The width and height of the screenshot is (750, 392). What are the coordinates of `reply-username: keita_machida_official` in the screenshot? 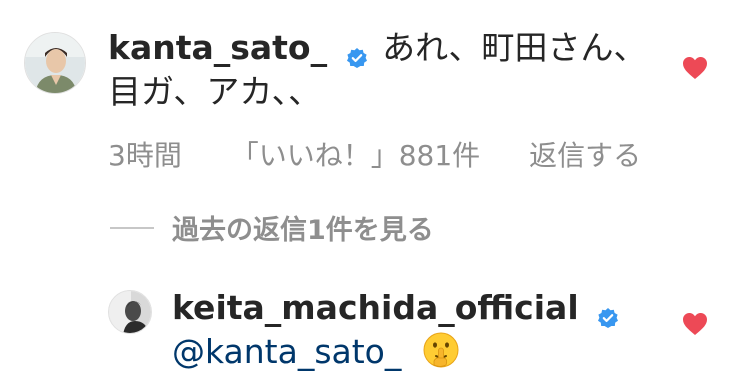 It's located at (375, 307).